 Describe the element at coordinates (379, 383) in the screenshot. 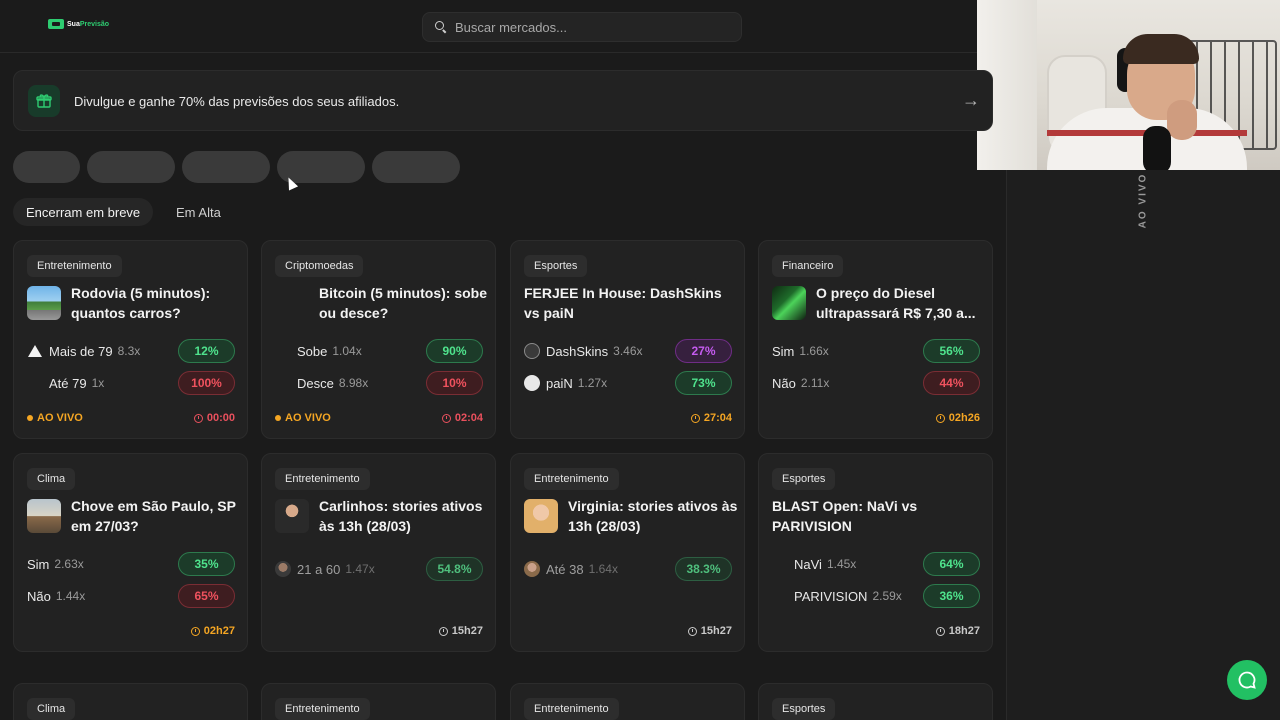

I see `outcome-row: Desce 8.98x 10%` at that location.